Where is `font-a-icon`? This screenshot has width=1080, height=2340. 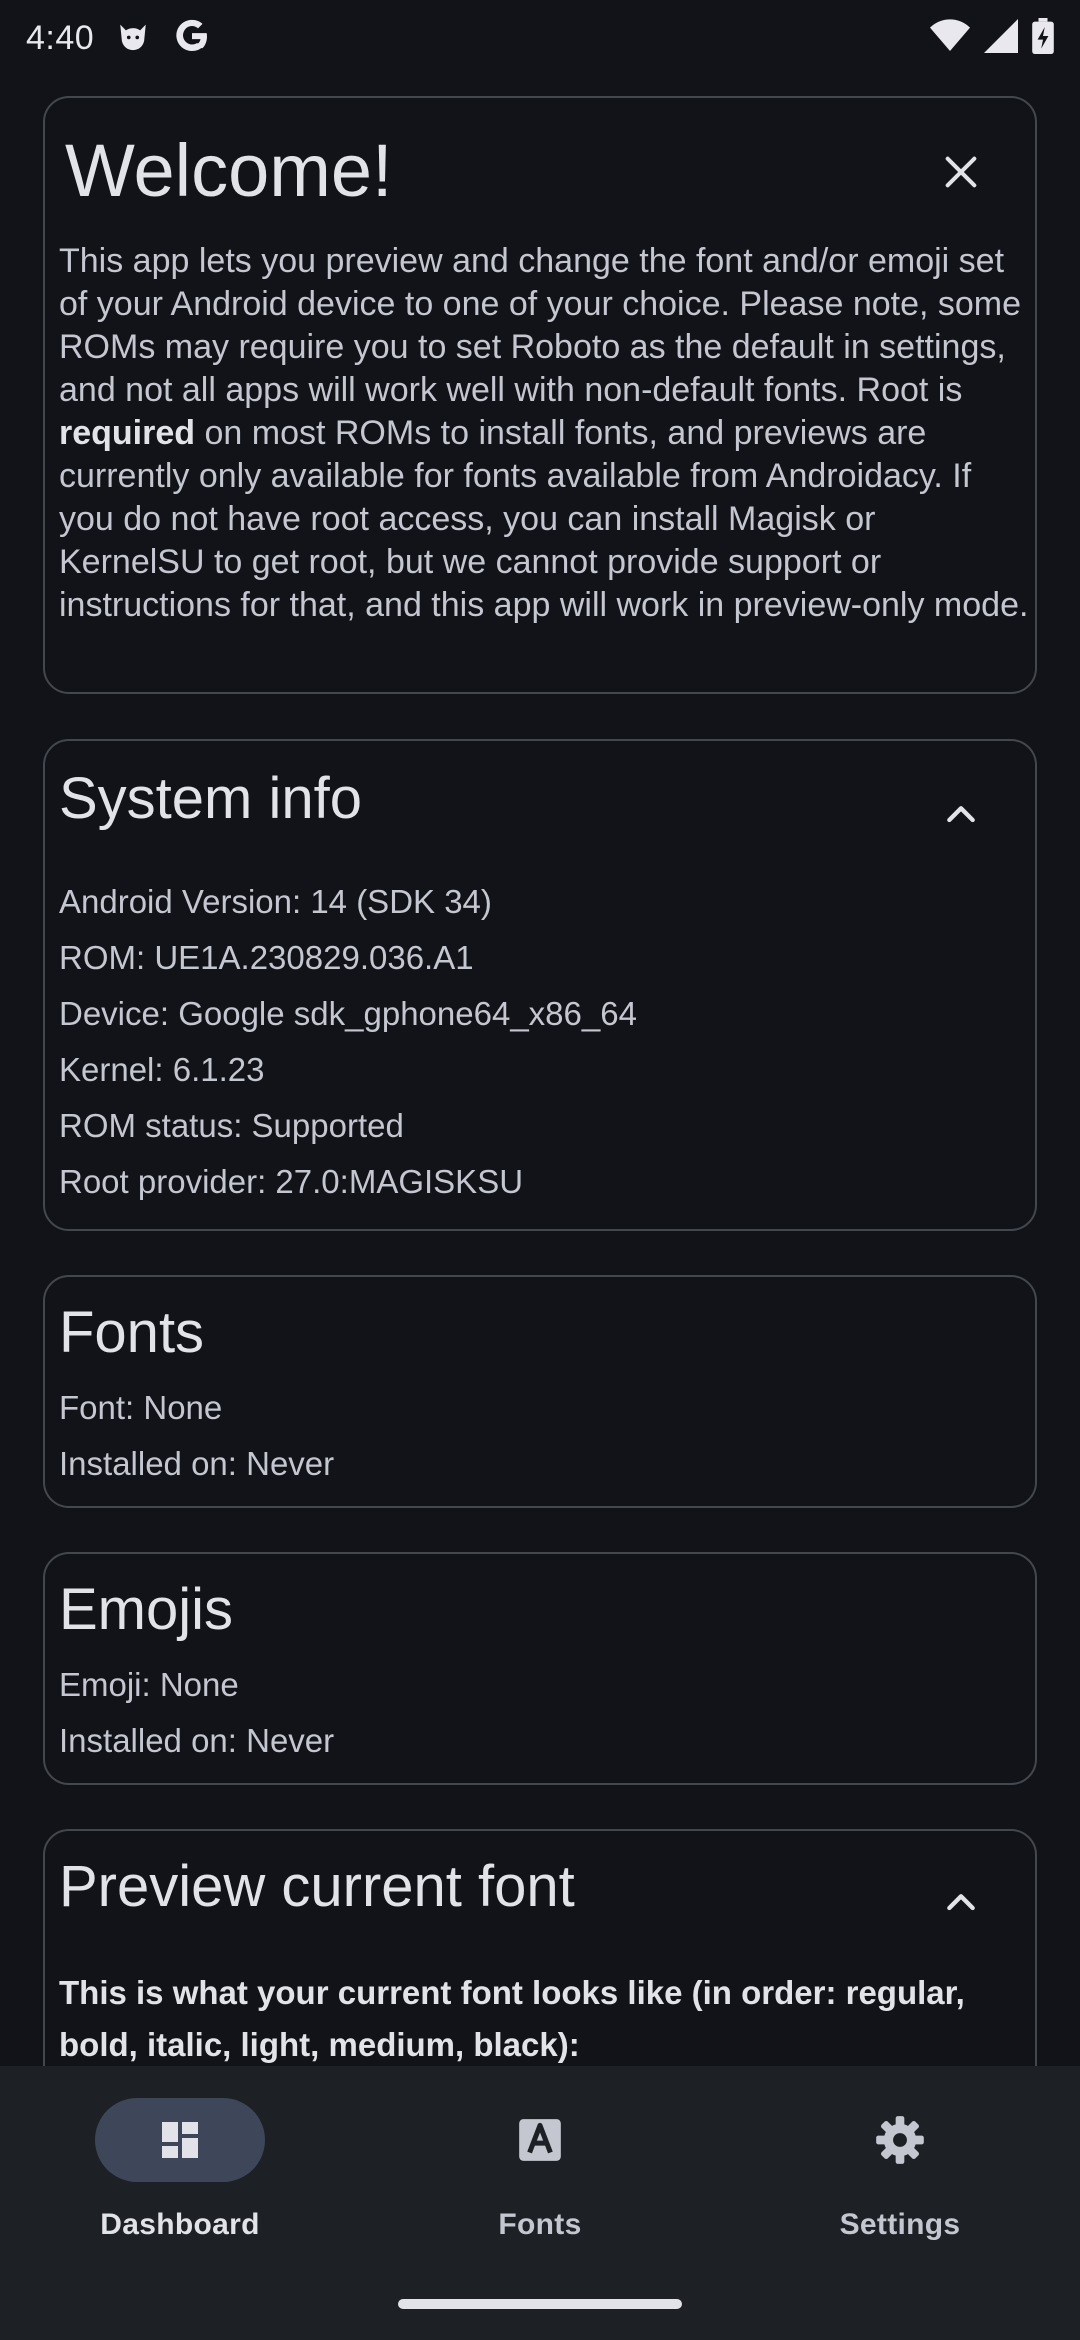 font-a-icon is located at coordinates (540, 2140).